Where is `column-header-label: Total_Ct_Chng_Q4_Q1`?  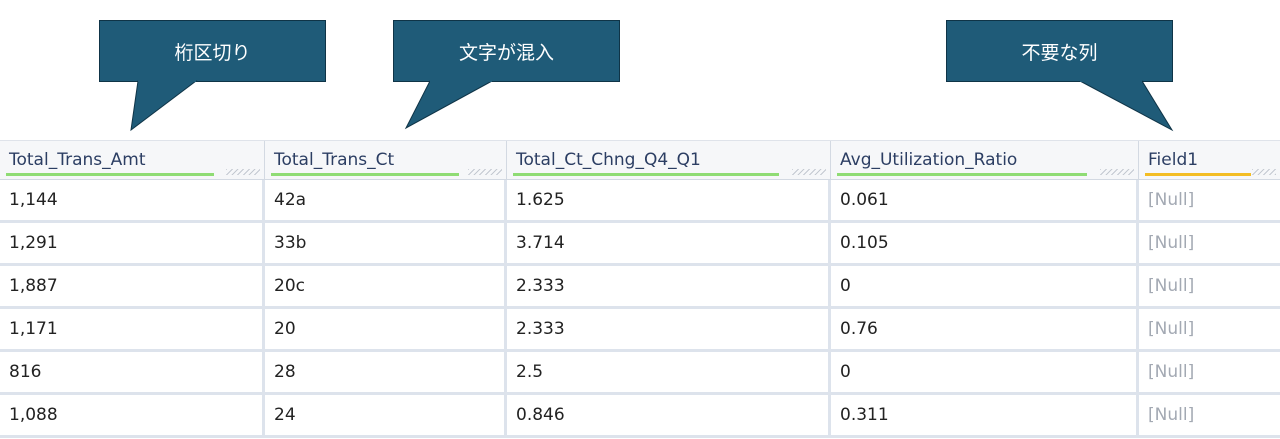
column-header-label: Total_Ct_Chng_Q4_Q1 is located at coordinates (608, 160).